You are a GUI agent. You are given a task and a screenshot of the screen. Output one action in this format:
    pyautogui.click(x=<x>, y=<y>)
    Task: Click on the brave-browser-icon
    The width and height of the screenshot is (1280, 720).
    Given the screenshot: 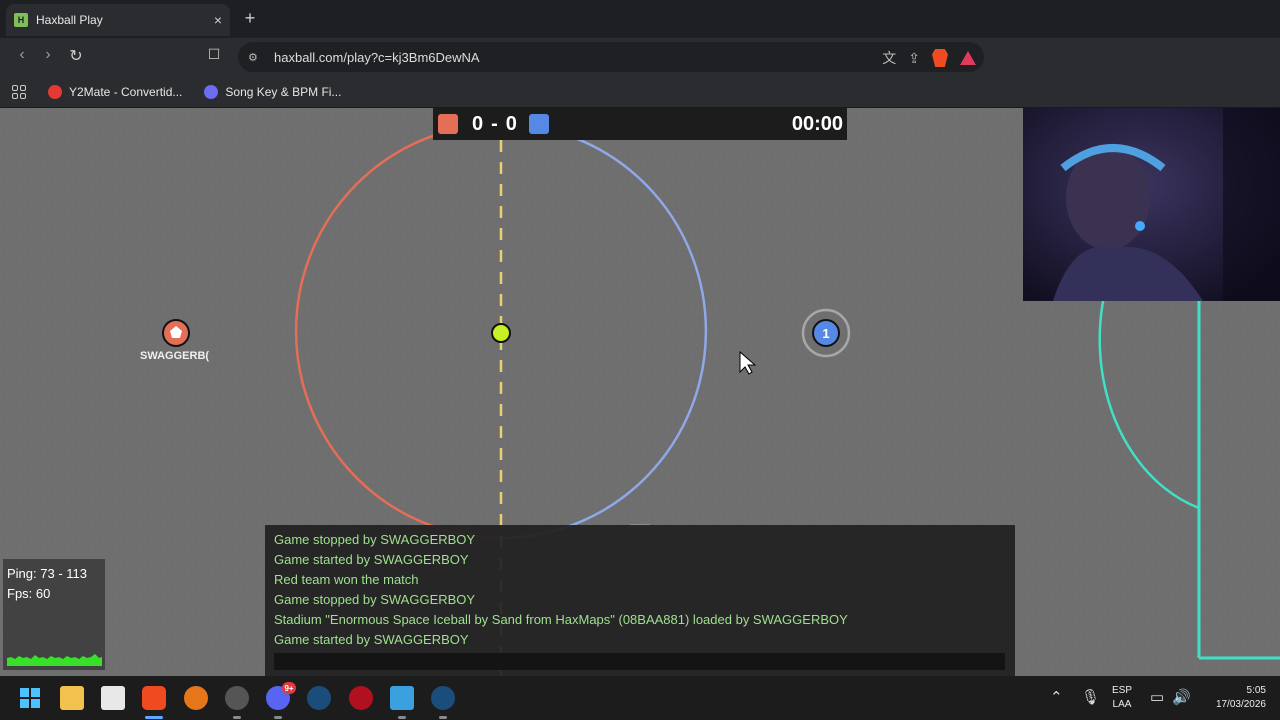 What is the action you would take?
    pyautogui.click(x=154, y=698)
    